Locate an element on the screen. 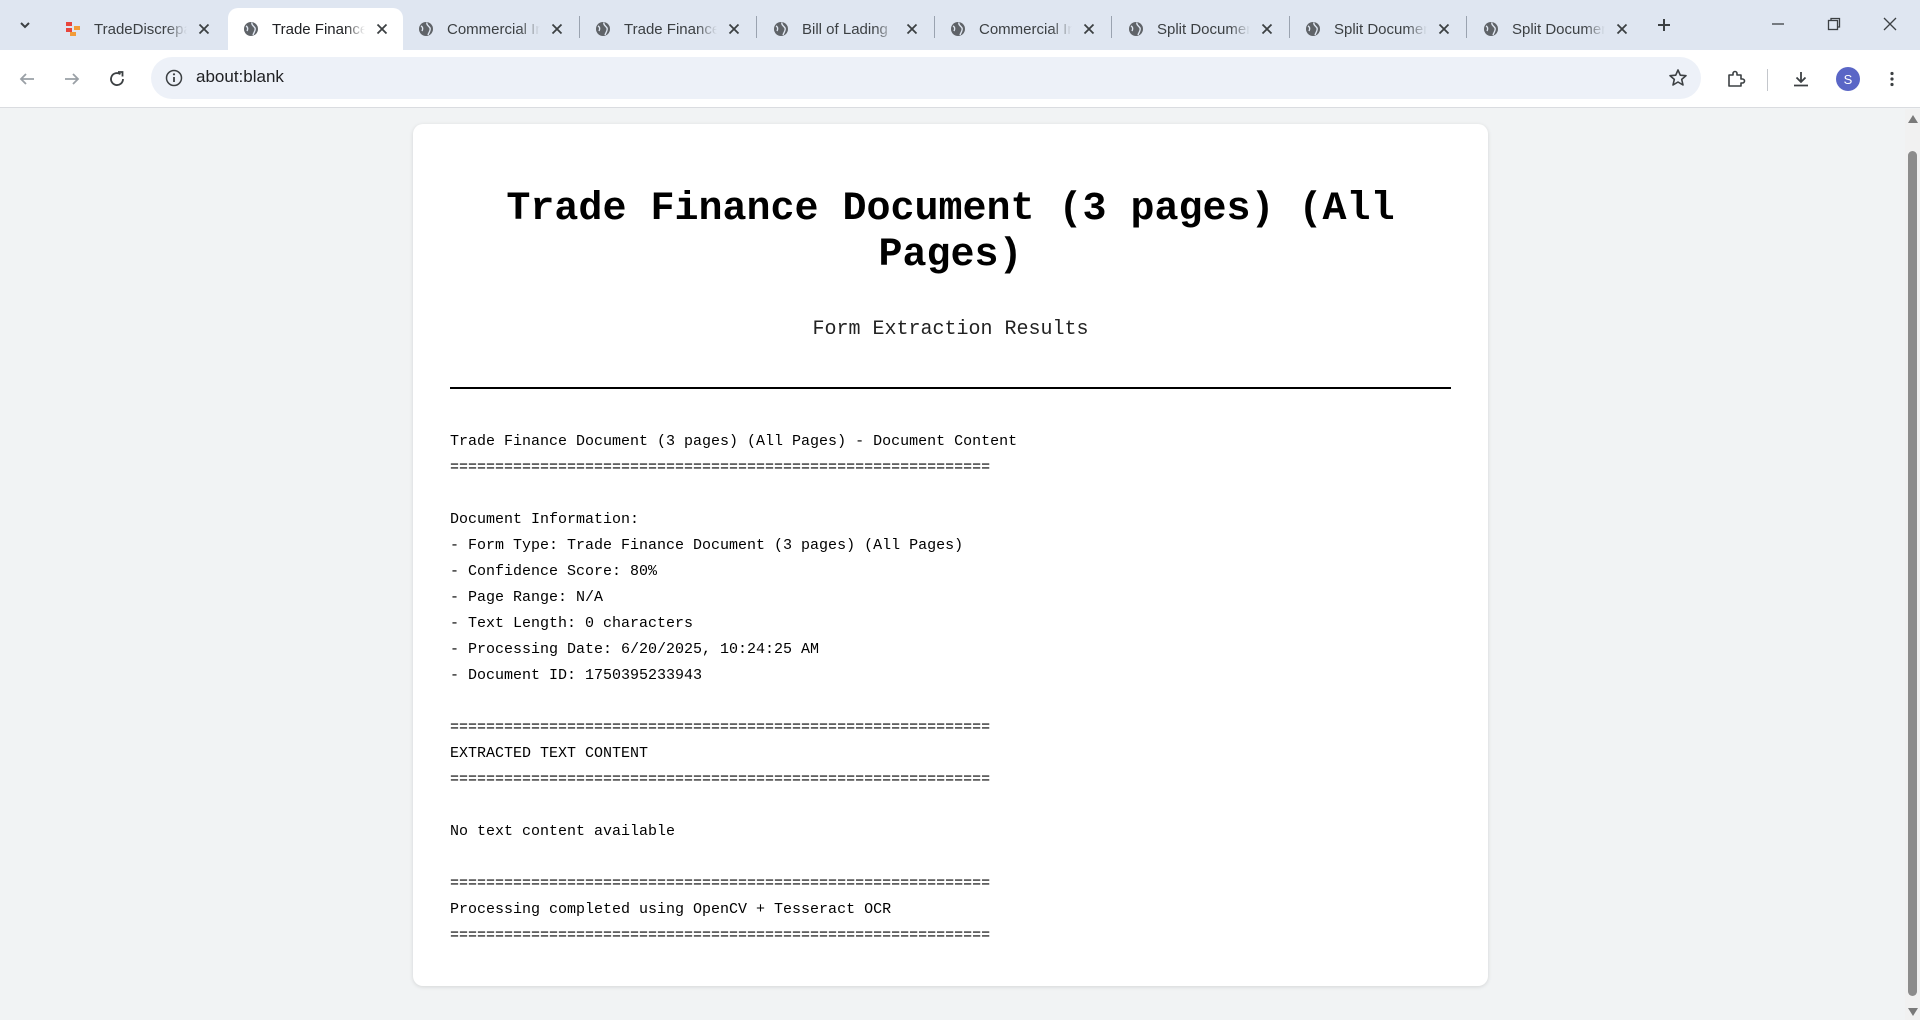 The width and height of the screenshot is (1920, 1020). close-window-button is located at coordinates (1890, 24).